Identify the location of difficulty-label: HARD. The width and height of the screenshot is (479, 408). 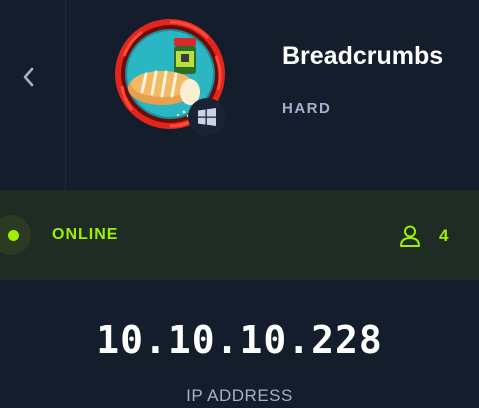
(307, 108).